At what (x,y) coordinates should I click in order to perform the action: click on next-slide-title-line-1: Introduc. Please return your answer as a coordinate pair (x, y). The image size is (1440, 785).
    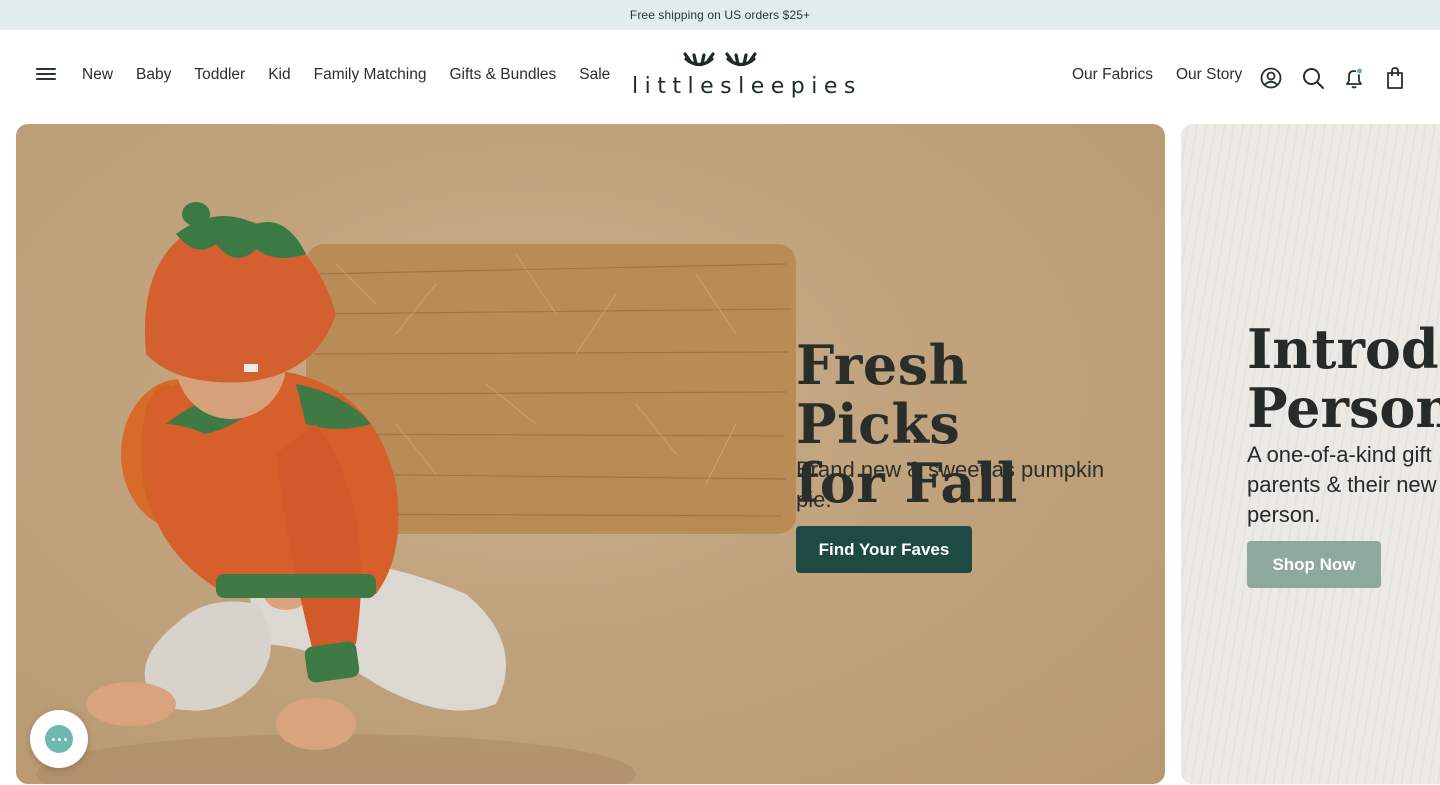
    Looking at the image, I should click on (1343, 349).